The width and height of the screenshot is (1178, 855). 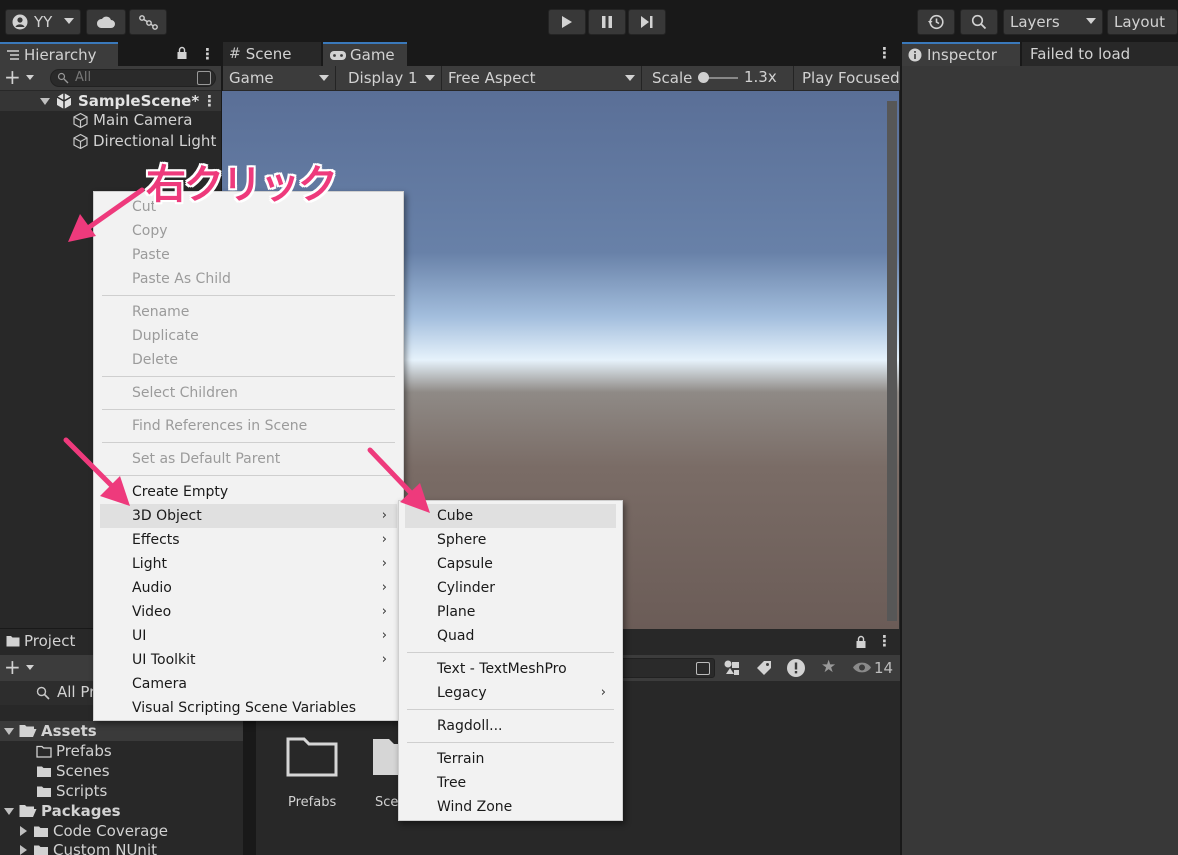 What do you see at coordinates (848, 78) in the screenshot?
I see `play-focused-dropdown: Play Focused` at bounding box center [848, 78].